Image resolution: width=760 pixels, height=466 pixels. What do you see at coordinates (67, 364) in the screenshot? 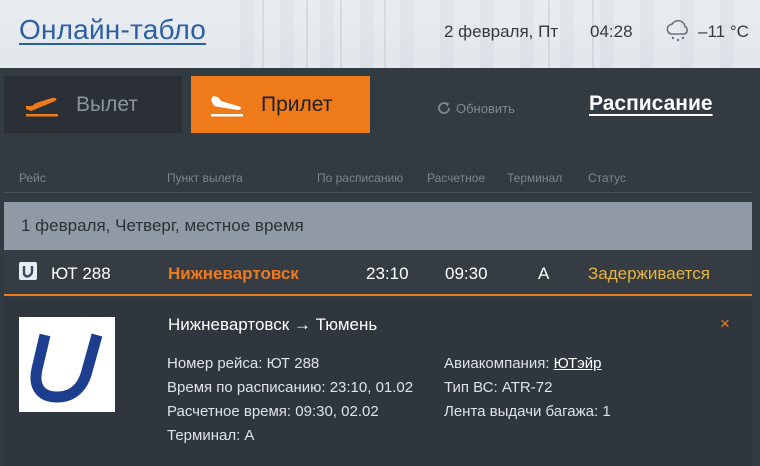
I see `airline-logo` at bounding box center [67, 364].